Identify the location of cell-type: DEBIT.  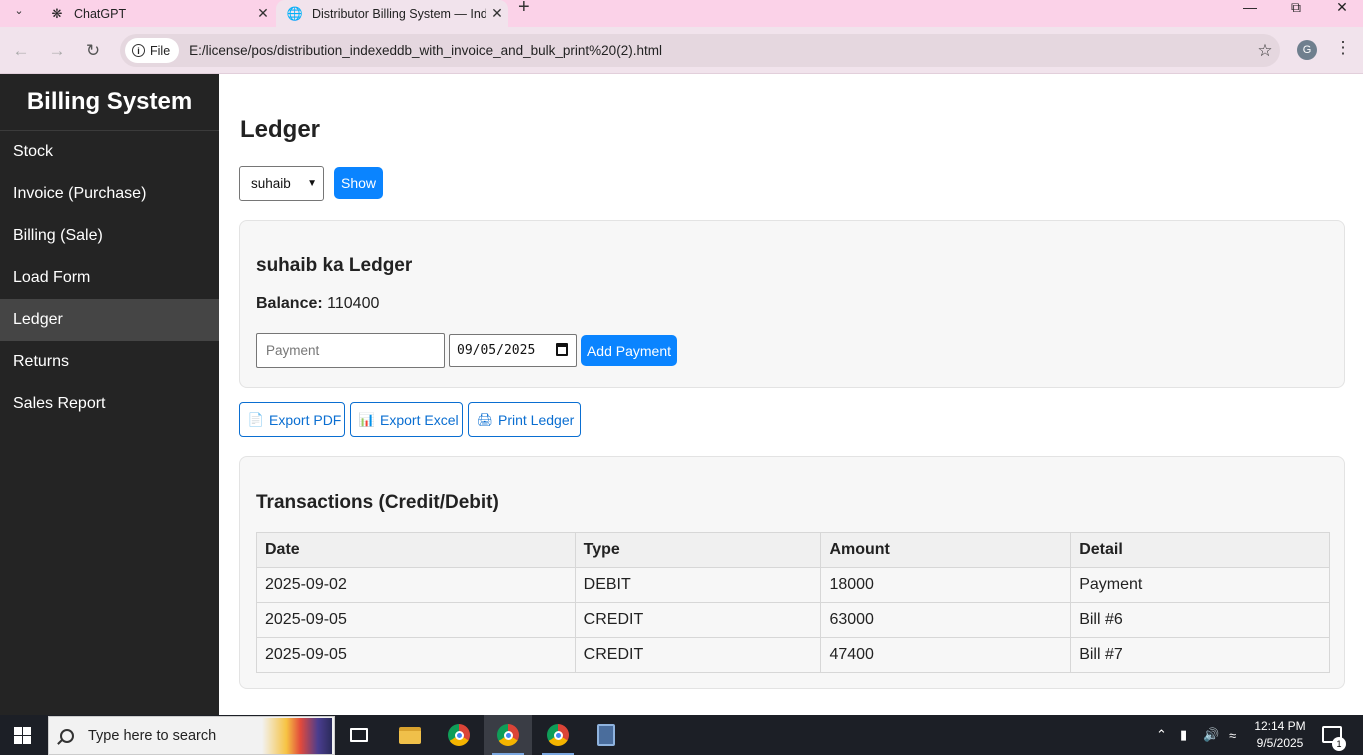
(698, 585).